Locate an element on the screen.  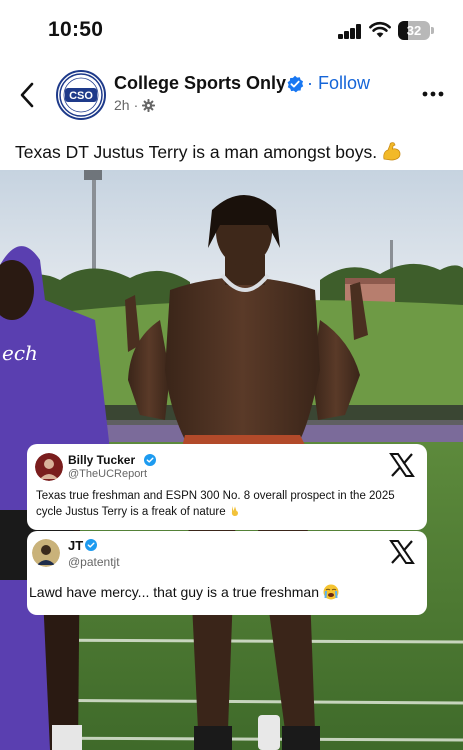
tweet-author-handle: @TheUCReport is located at coordinates (107, 474).